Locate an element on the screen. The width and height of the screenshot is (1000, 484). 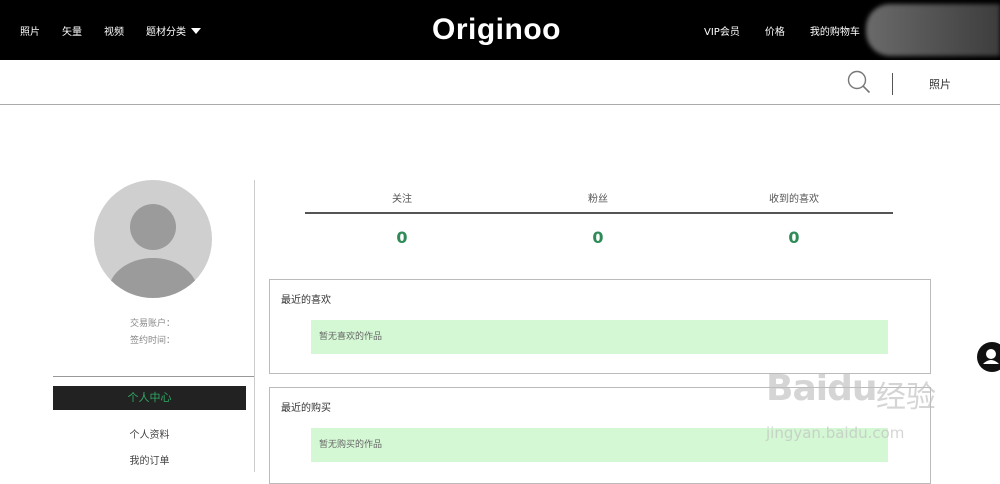
top-navigation-bar: 照片 矢量 视频 题材分类 Originoo VIP会员 价格 我的购物车 is located at coordinates (500, 30).